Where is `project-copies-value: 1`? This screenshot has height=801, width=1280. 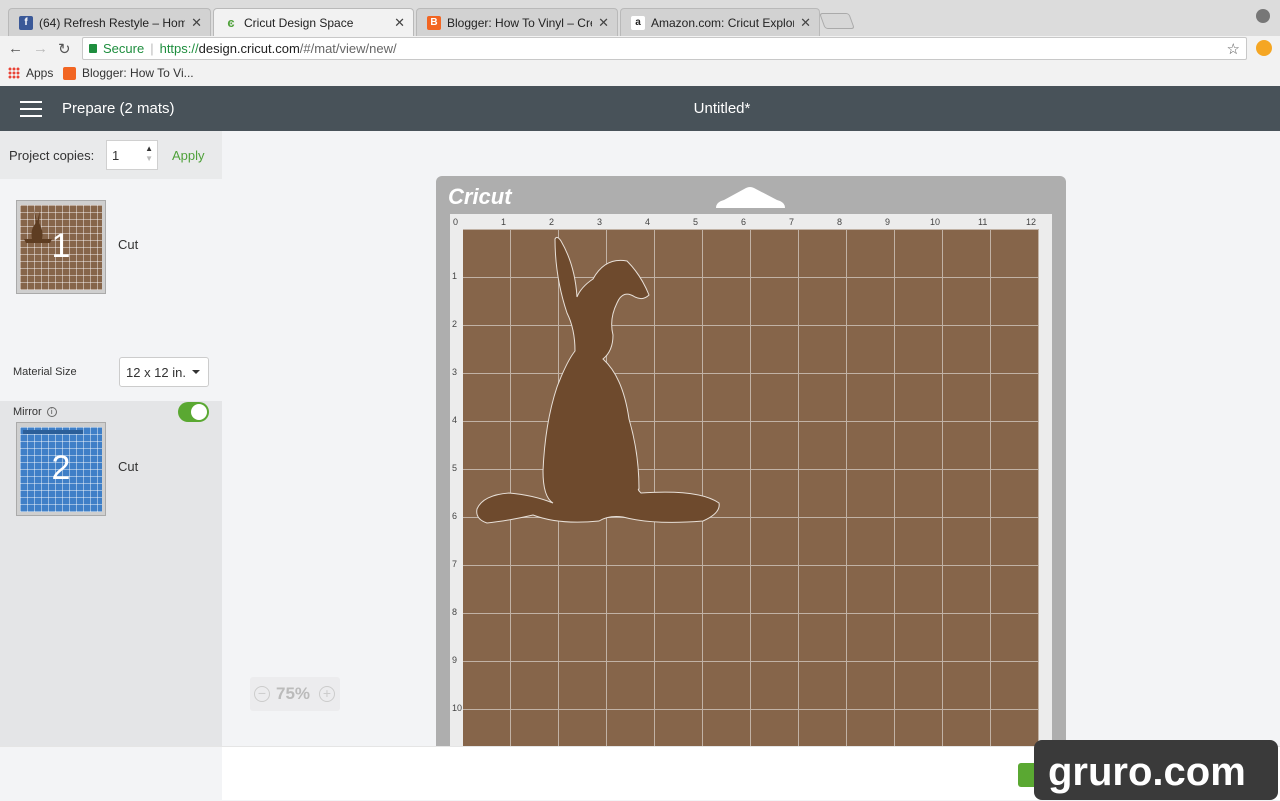 project-copies-value: 1 is located at coordinates (116, 155).